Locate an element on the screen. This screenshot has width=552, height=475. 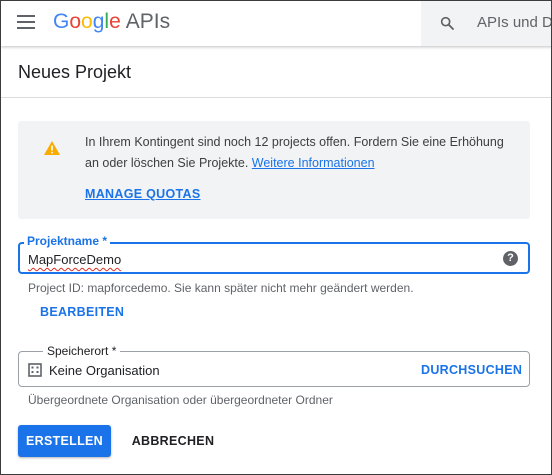
header-divider is located at coordinates (276, 97).